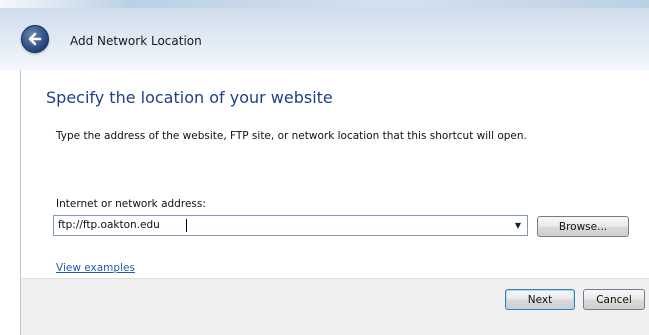  What do you see at coordinates (131, 204) in the screenshot?
I see `address-label: Internet or network address:` at bounding box center [131, 204].